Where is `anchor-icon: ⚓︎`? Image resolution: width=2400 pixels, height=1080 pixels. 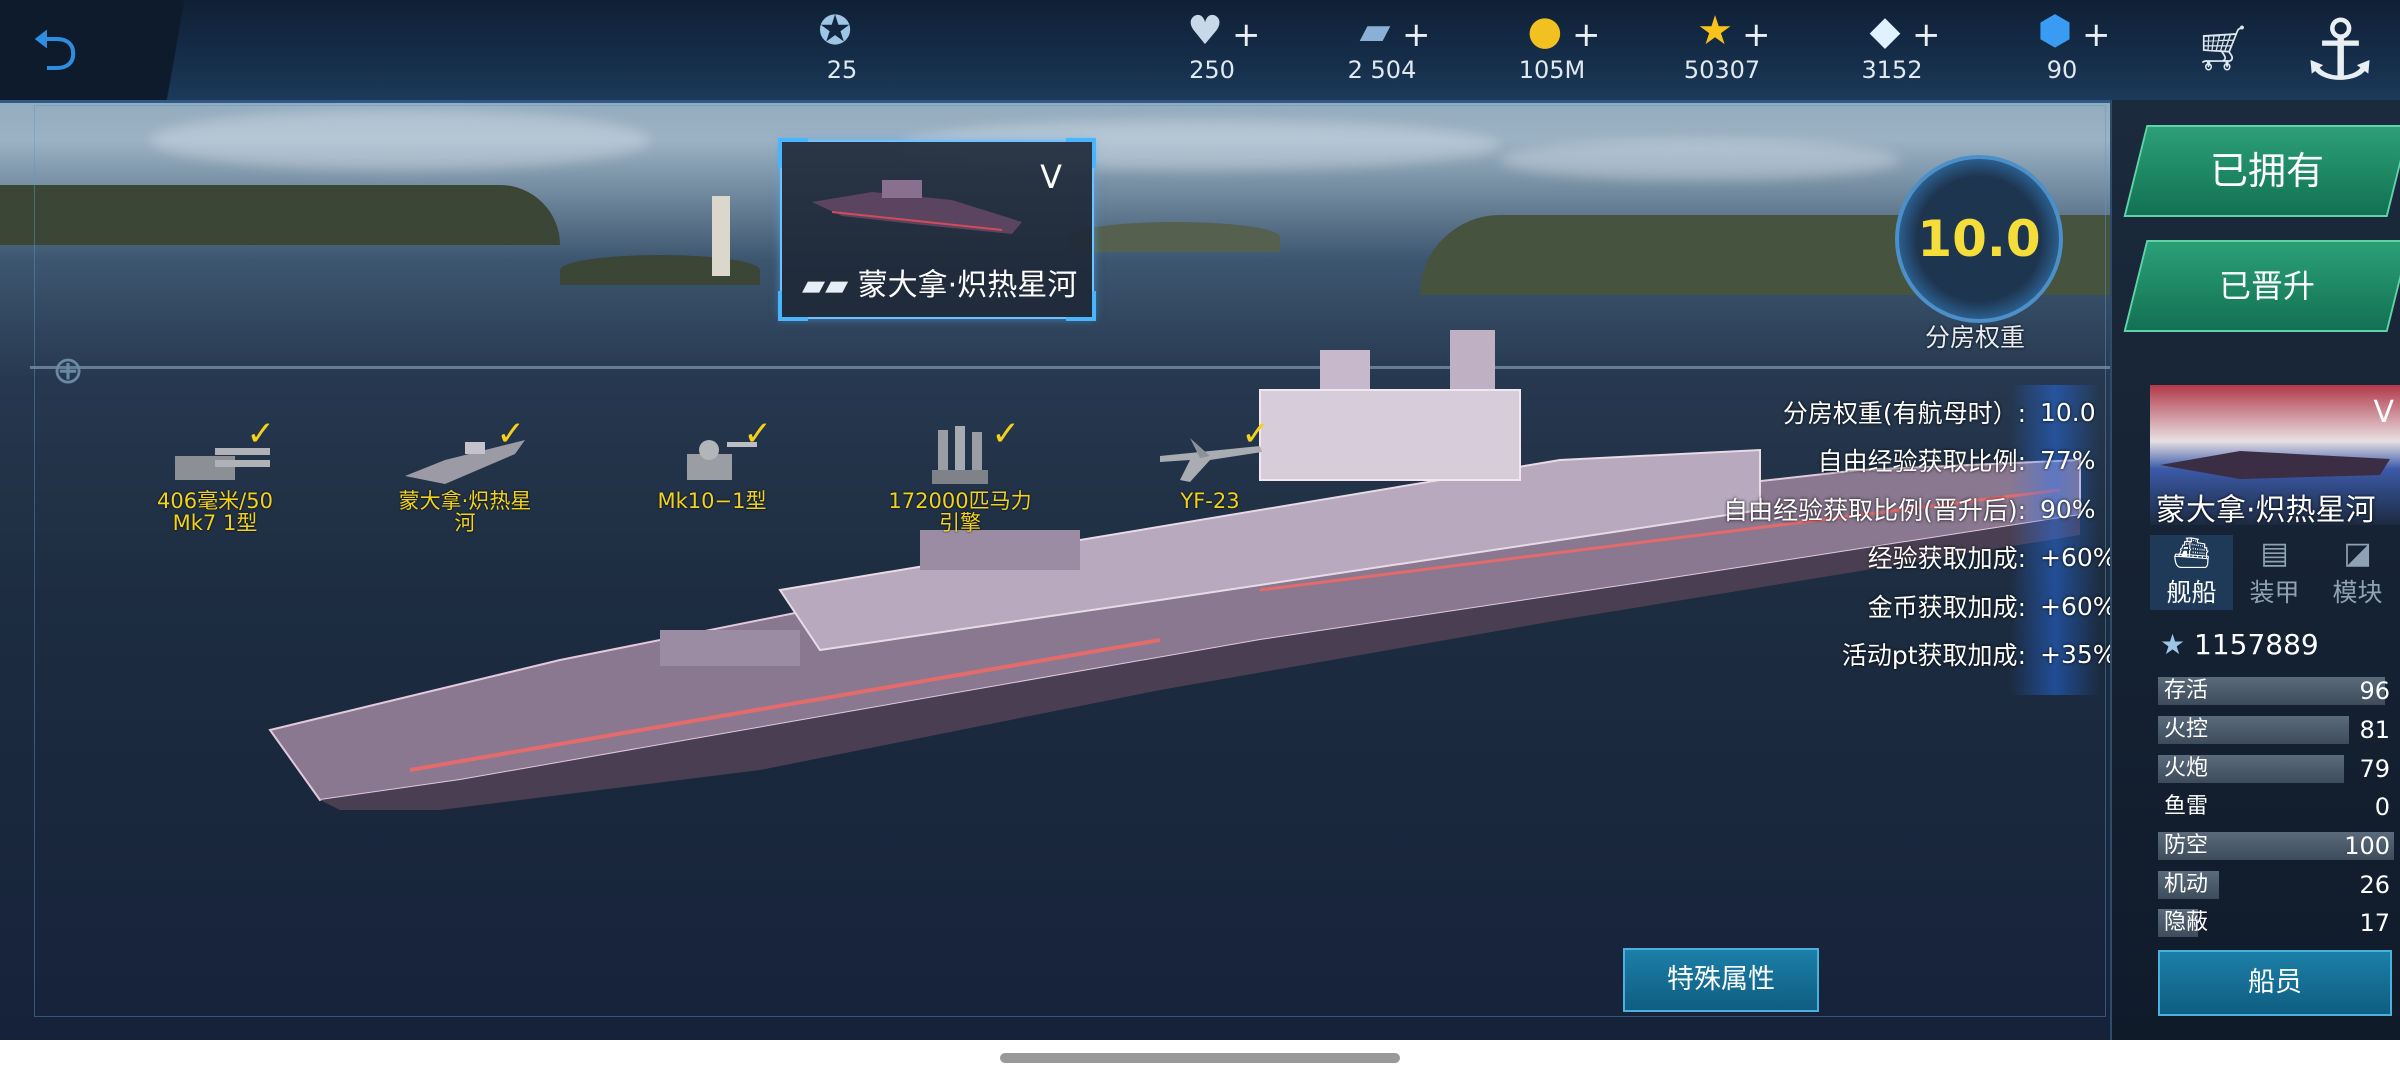 anchor-icon: ⚓︎ is located at coordinates (2340, 50).